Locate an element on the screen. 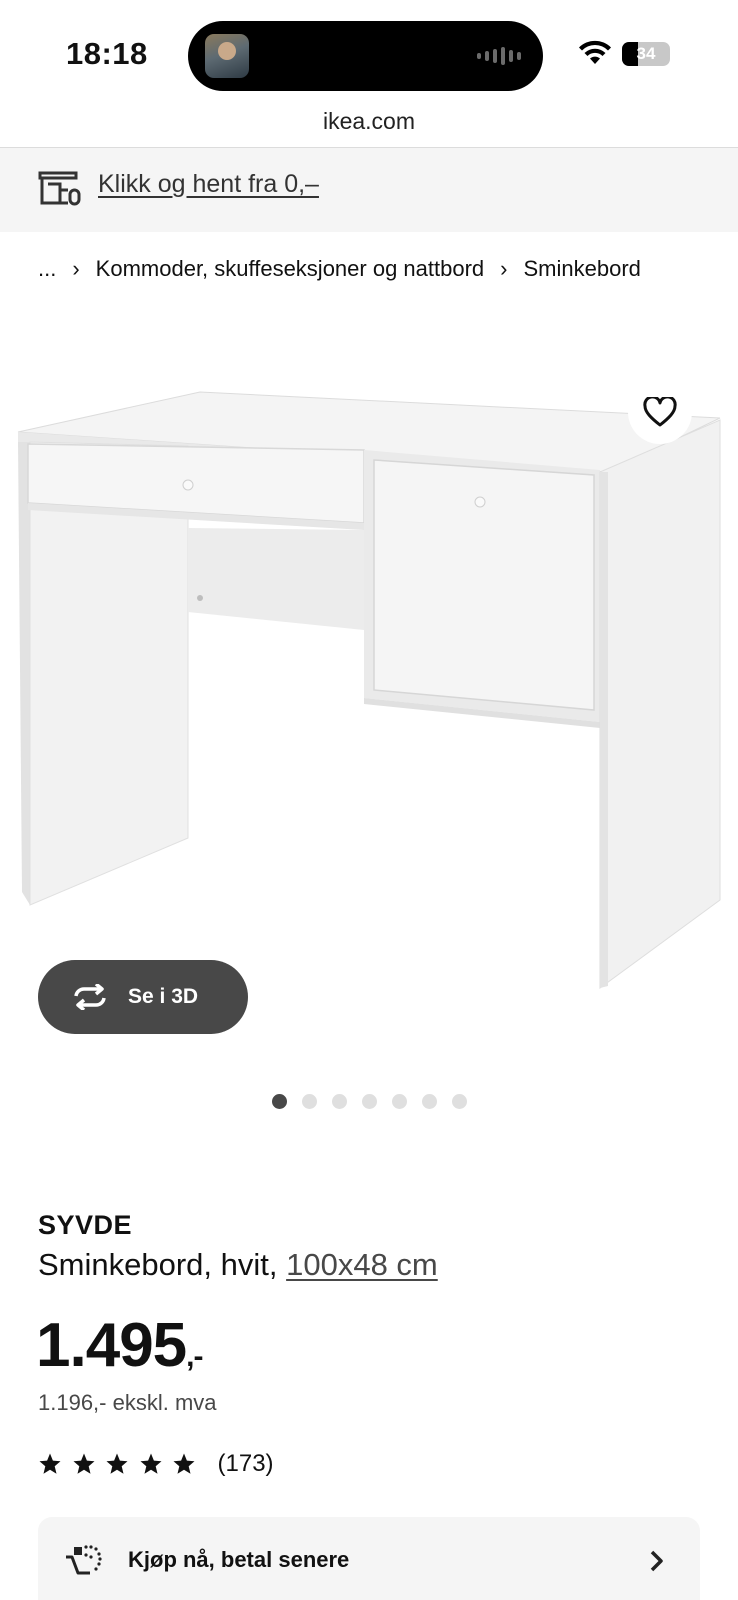 This screenshot has width=738, height=1600. add-to-favorites-button is located at coordinates (660, 412).